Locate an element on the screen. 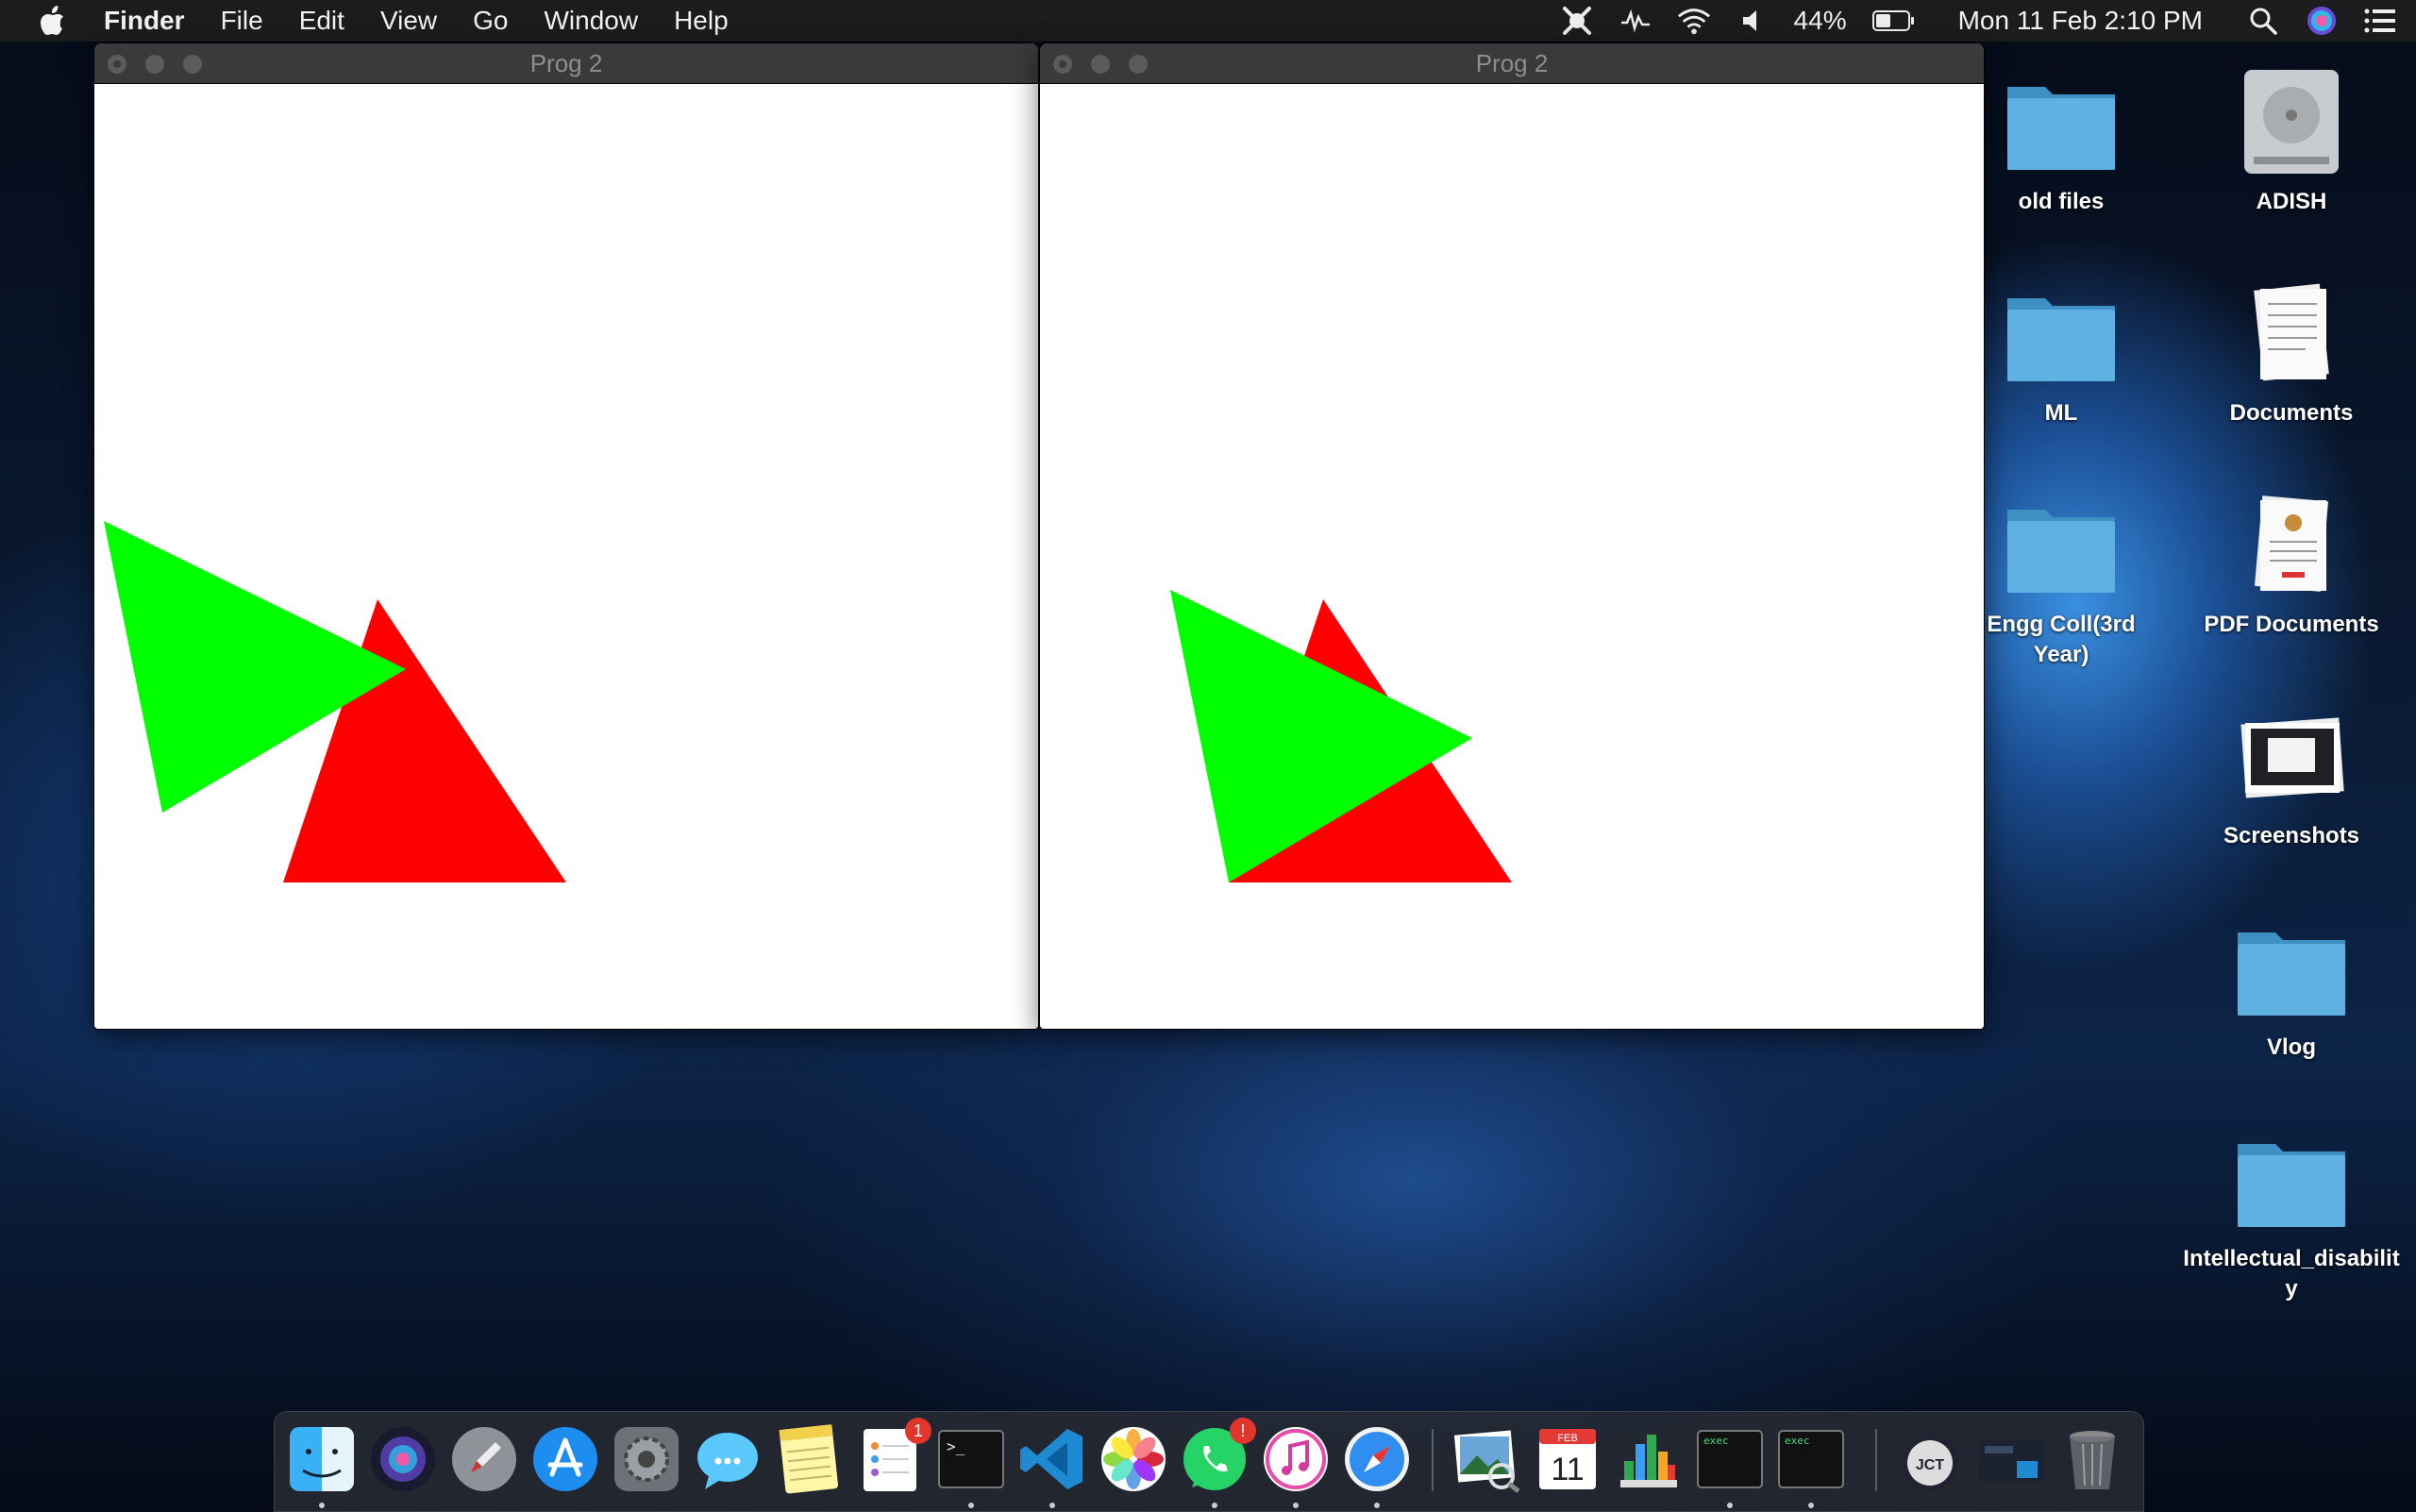  calendar-icon: FEB 11 is located at coordinates (1567, 1459).